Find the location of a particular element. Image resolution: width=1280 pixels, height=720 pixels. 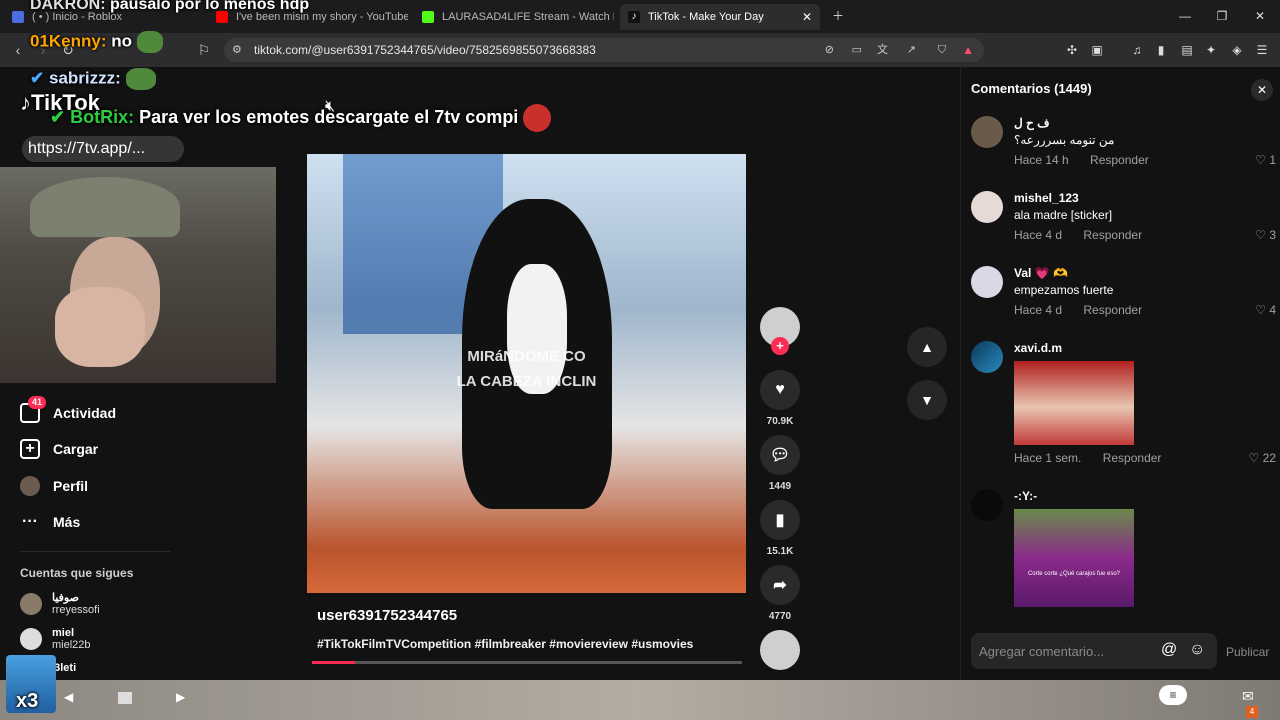

emoji-icon: ☺ is located at coordinates (1197, 650).